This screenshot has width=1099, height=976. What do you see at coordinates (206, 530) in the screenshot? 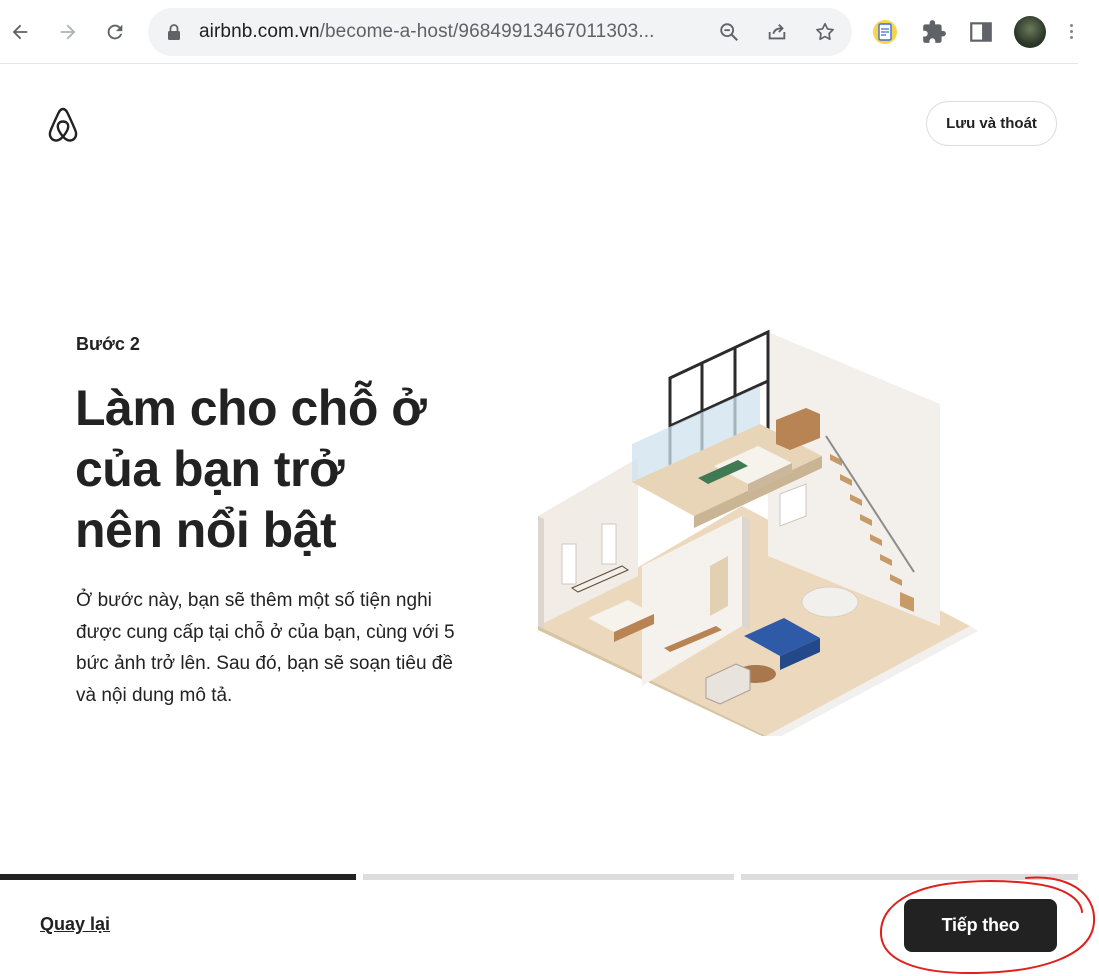
I see `headline-line: nên nổi bật` at bounding box center [206, 530].